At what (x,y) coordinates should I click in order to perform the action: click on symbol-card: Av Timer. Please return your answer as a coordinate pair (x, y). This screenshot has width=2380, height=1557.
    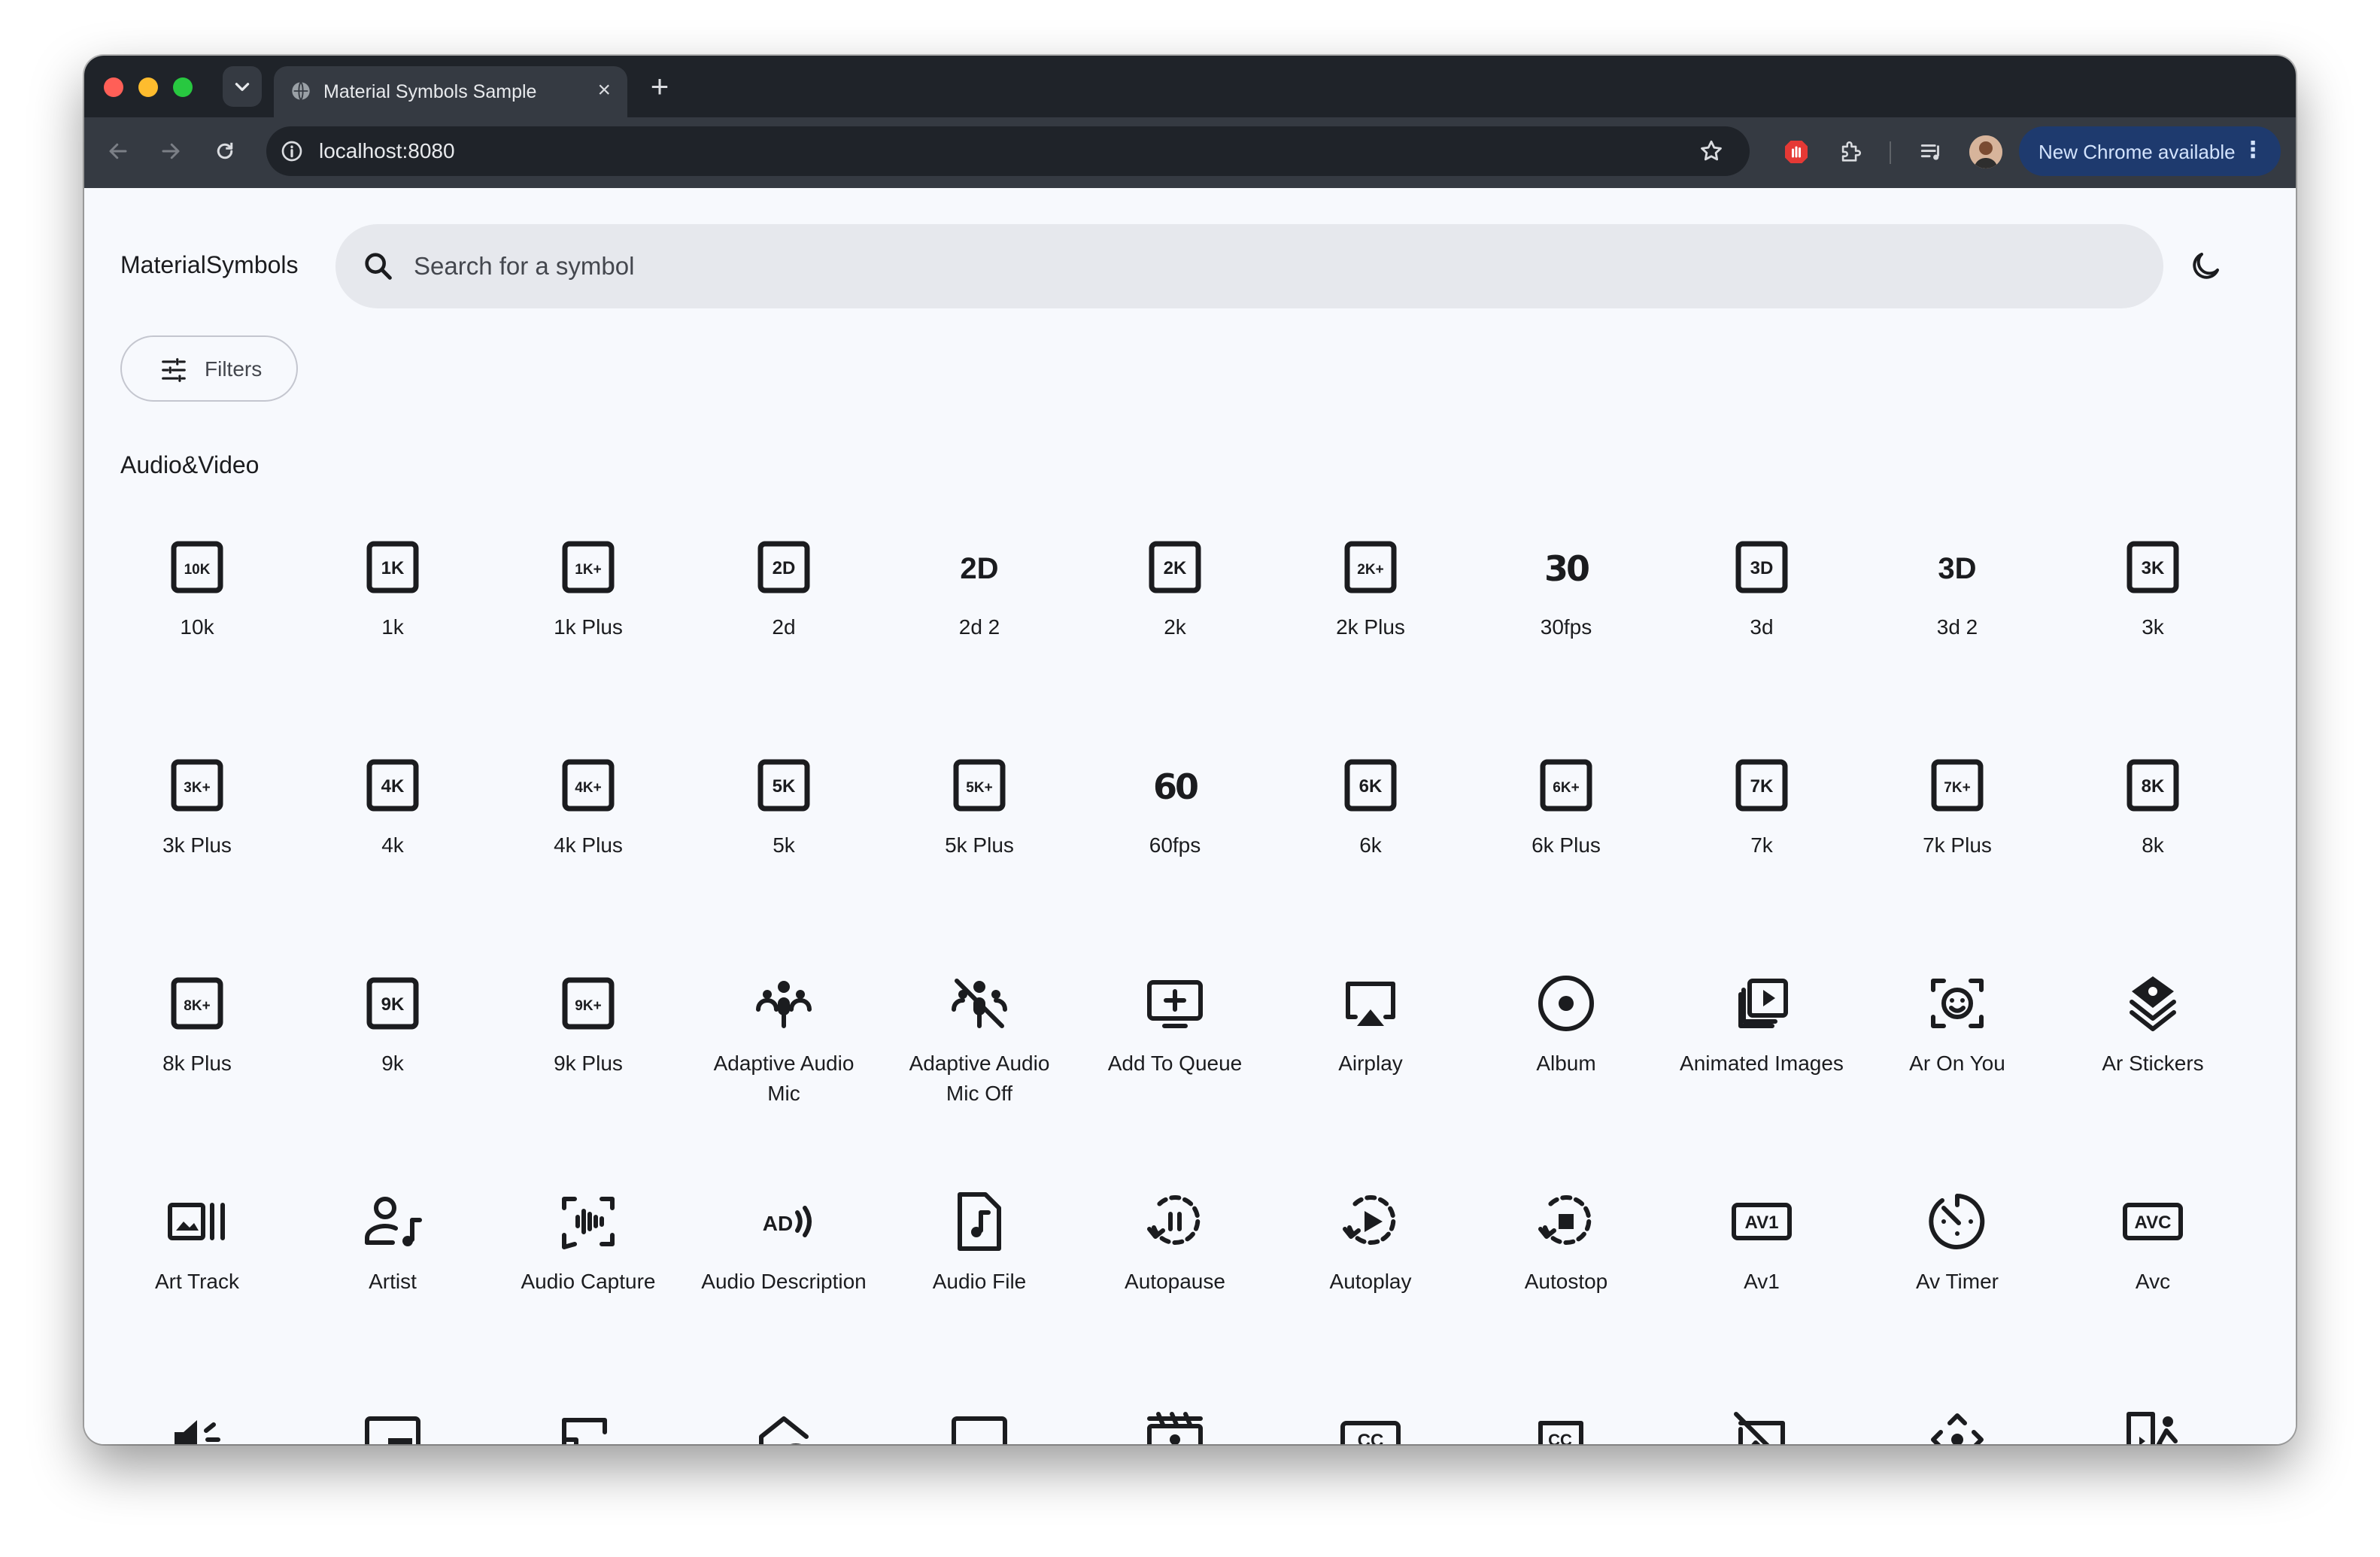
    Looking at the image, I should click on (1957, 1299).